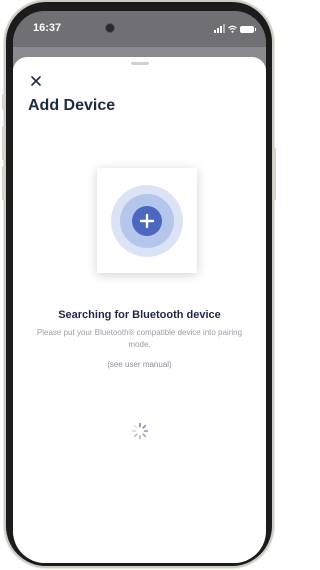 The width and height of the screenshot is (320, 570). What do you see at coordinates (3, 102) in the screenshot?
I see `mute-switch` at bounding box center [3, 102].